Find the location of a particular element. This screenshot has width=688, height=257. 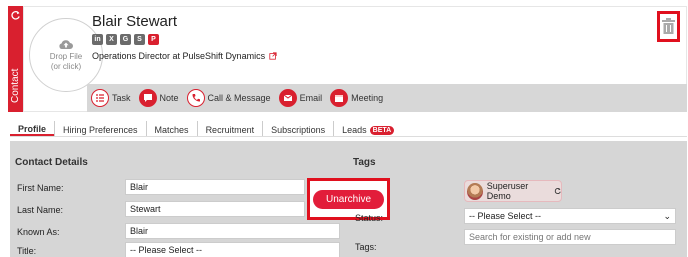

tab-subscriptions-label: Subscriptions is located at coordinates (298, 130).